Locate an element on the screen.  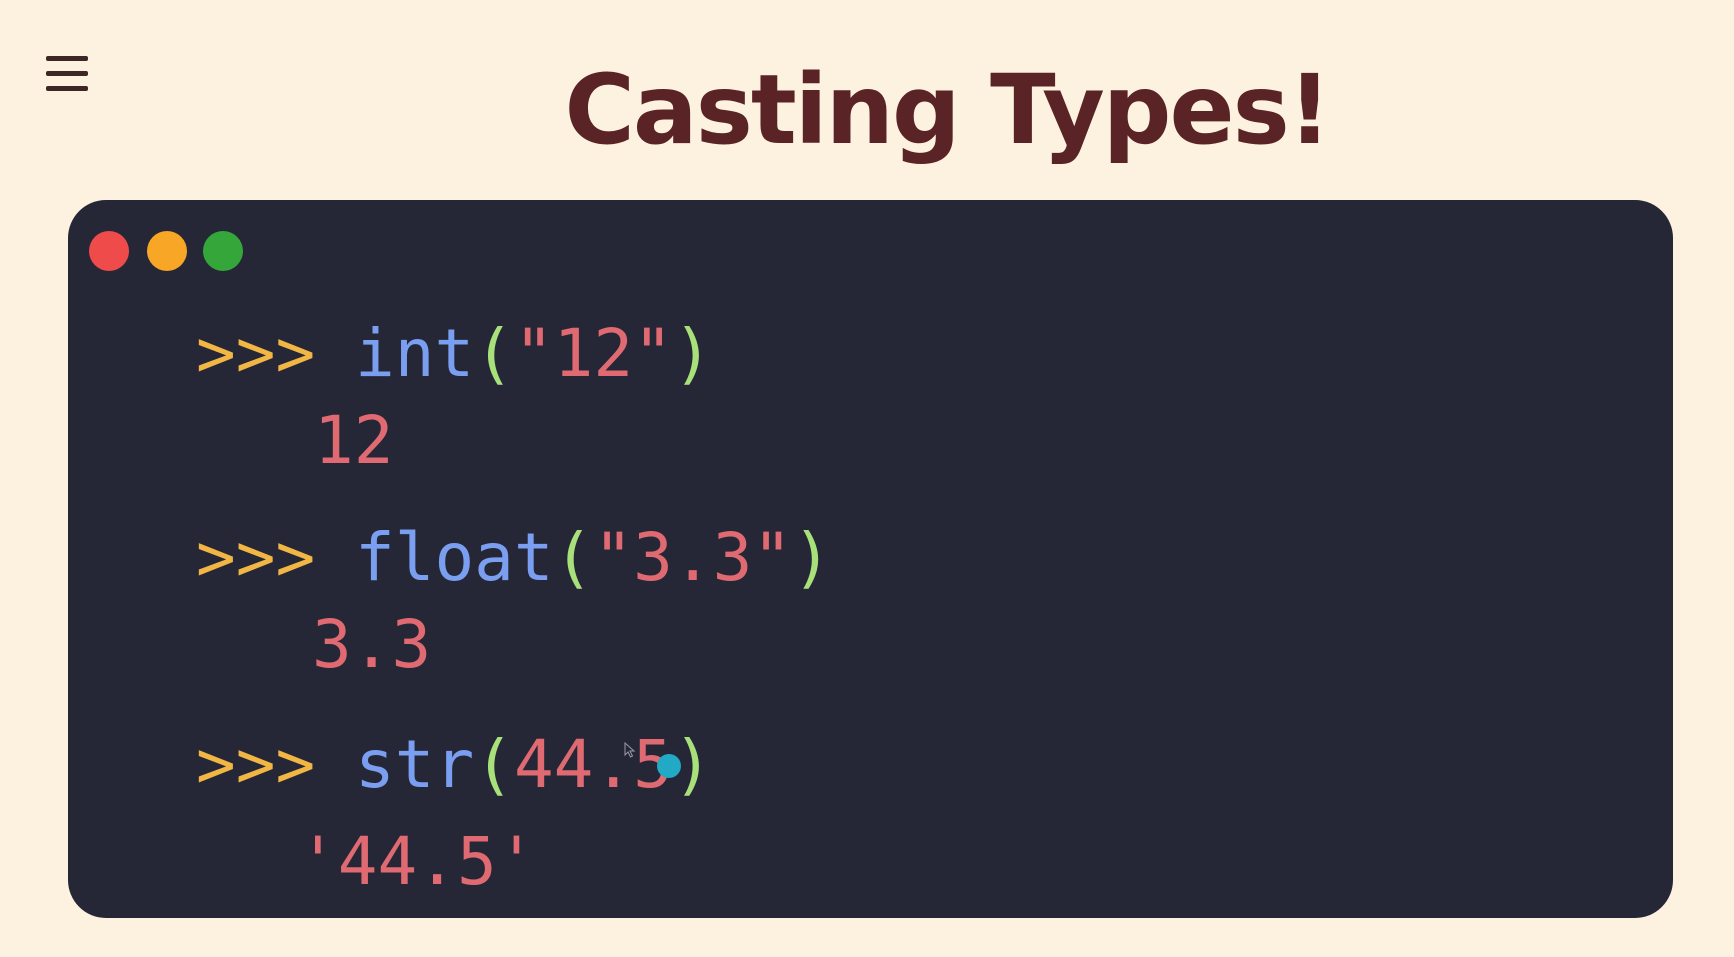
output-line-1: 12 is located at coordinates (354, 440).